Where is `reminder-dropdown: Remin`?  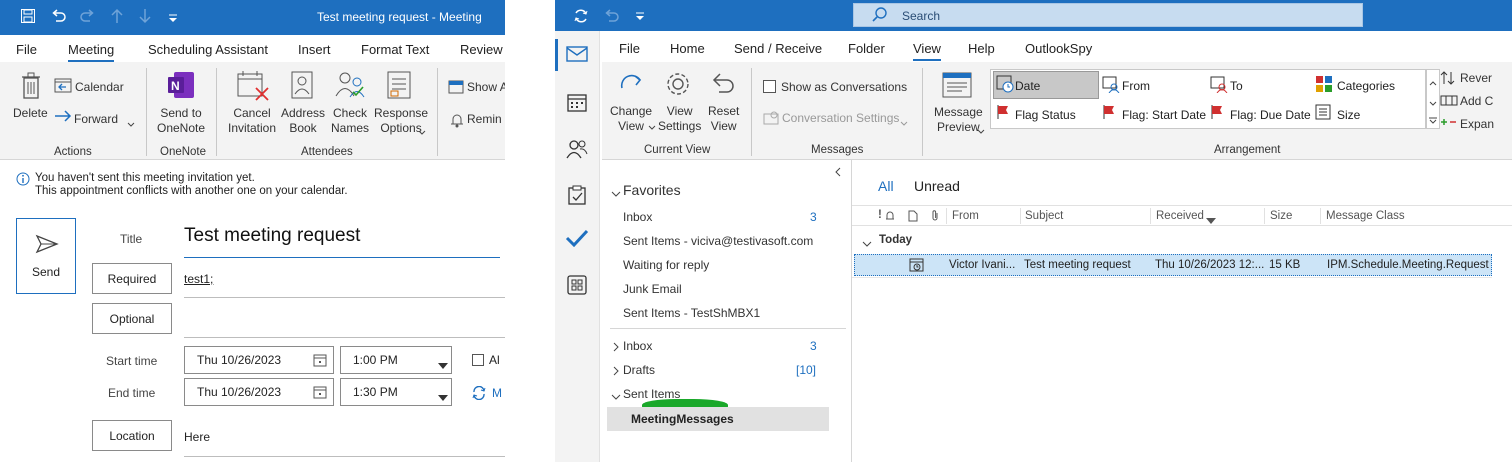 reminder-dropdown: Remin is located at coordinates (484, 119).